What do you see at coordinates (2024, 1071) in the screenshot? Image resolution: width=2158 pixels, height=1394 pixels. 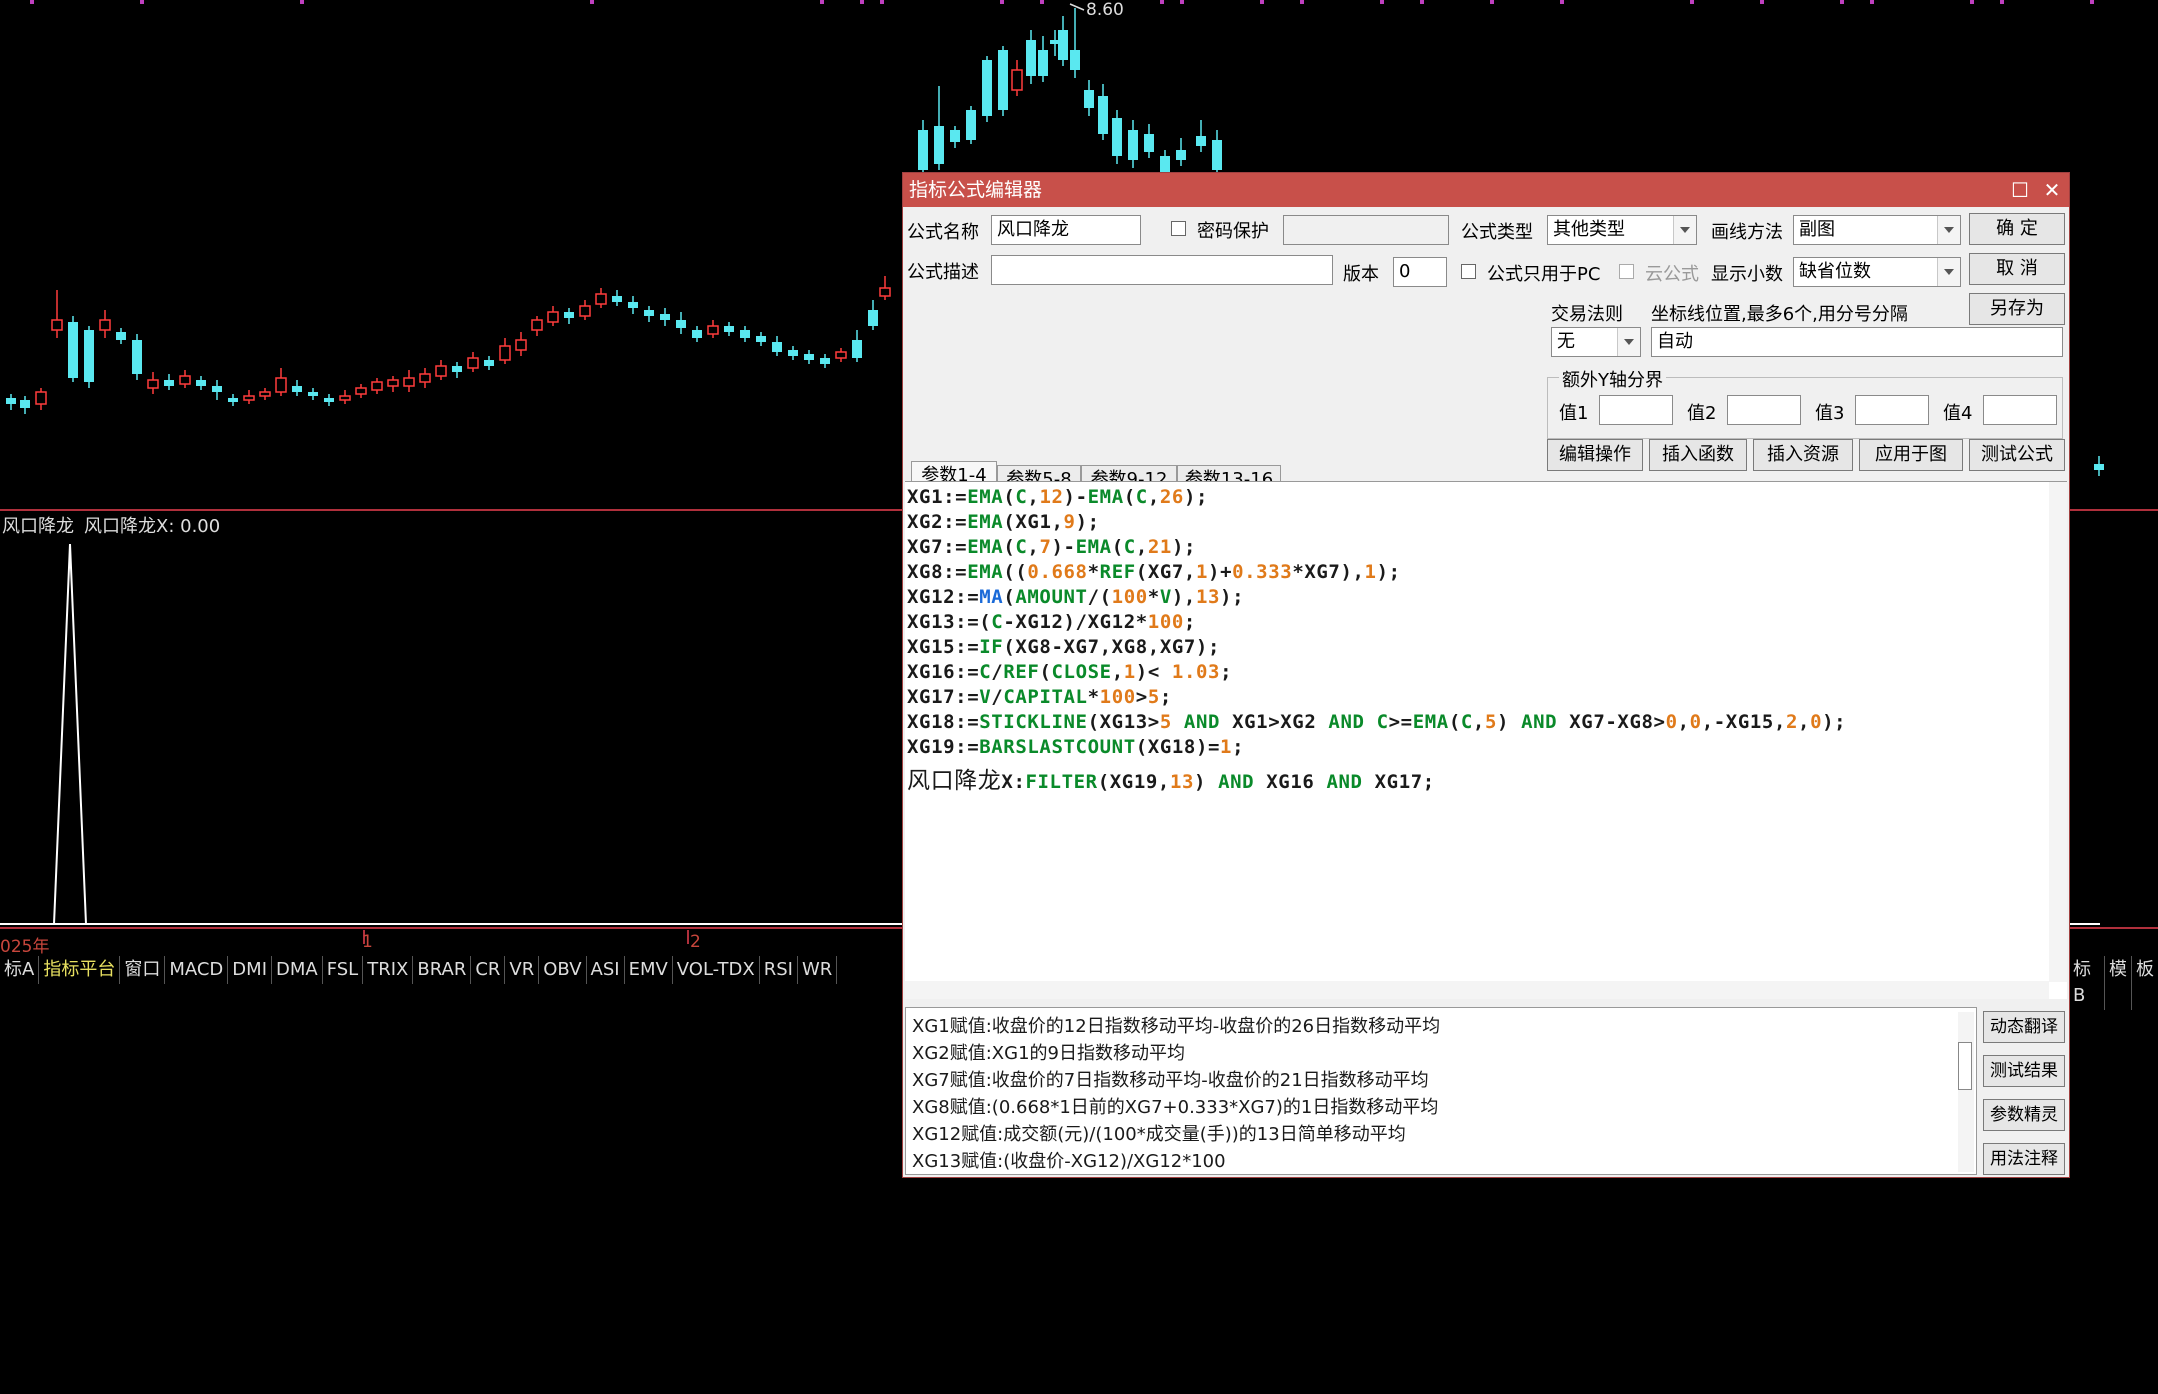 I see `side-button-1: 测试结果` at bounding box center [2024, 1071].